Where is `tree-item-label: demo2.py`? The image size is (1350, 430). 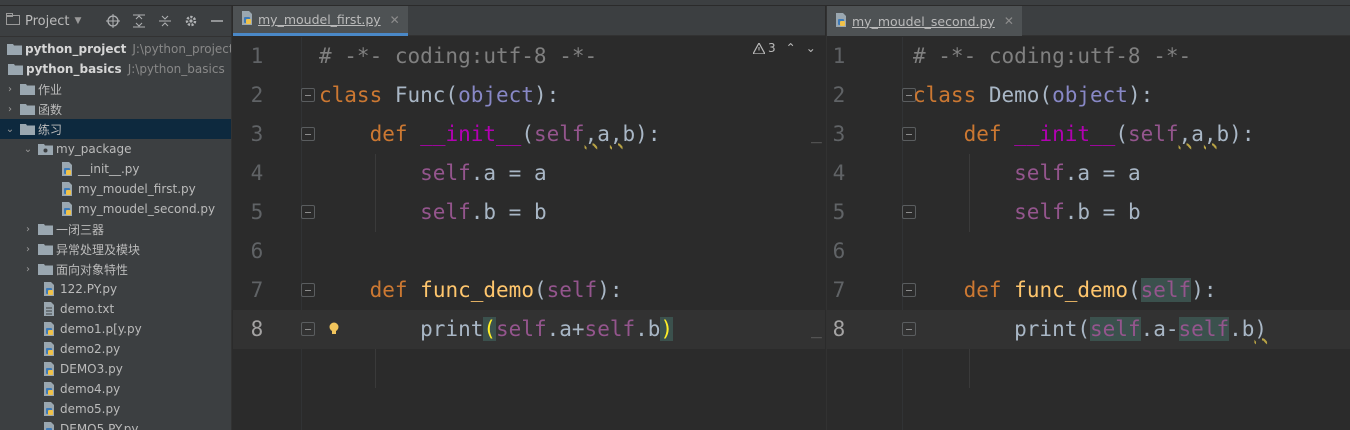
tree-item-label: demo2.py is located at coordinates (90, 349).